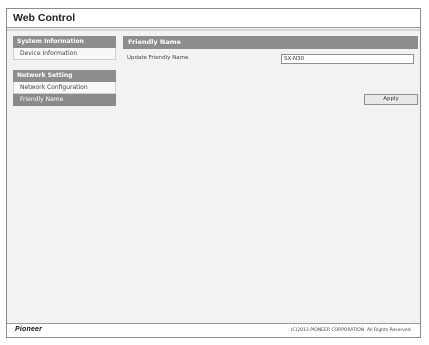 The width and height of the screenshot is (429, 345). What do you see at coordinates (213, 18) in the screenshot?
I see `window-title: Web Control` at bounding box center [213, 18].